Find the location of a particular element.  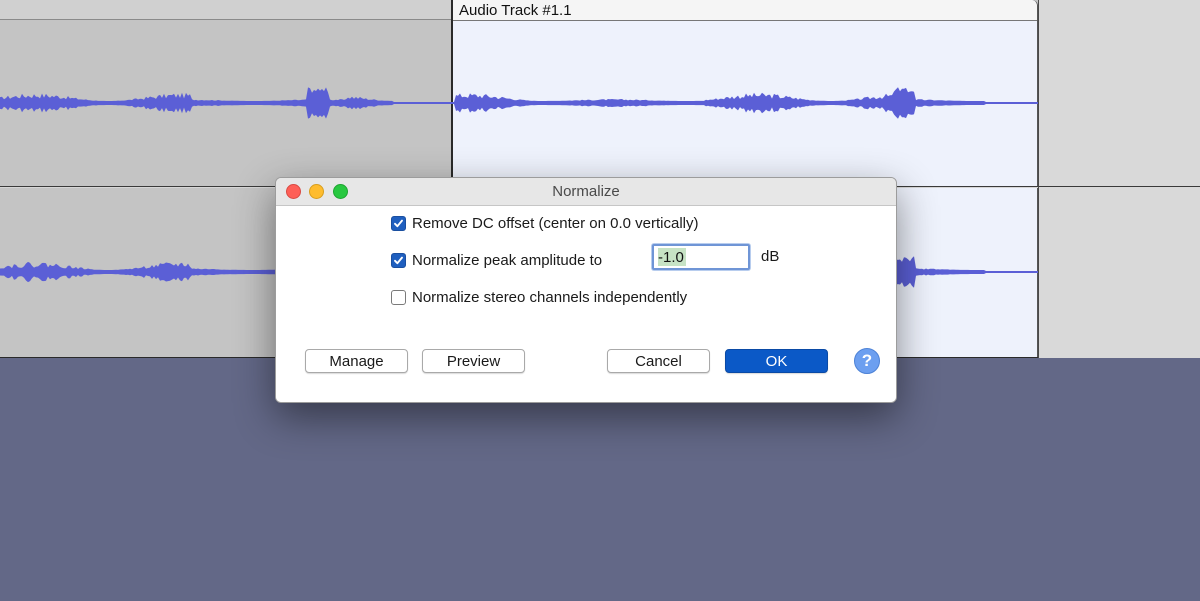

dialog-title: Normalize is located at coordinates (586, 191).